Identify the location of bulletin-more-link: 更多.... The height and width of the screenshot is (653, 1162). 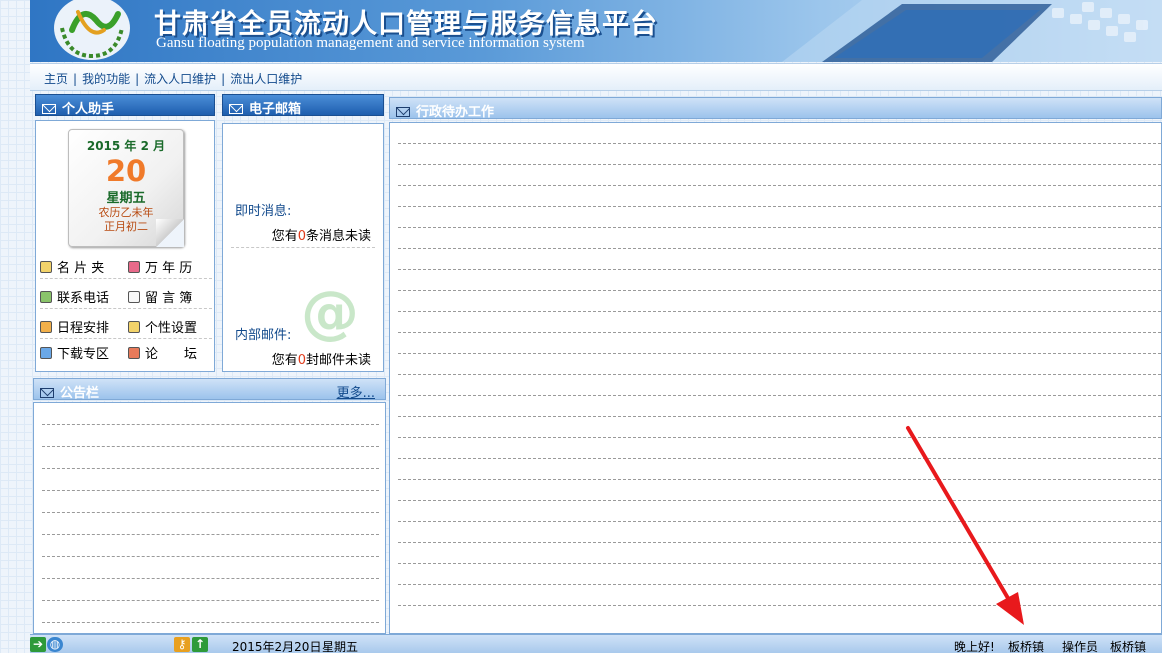
(356, 391).